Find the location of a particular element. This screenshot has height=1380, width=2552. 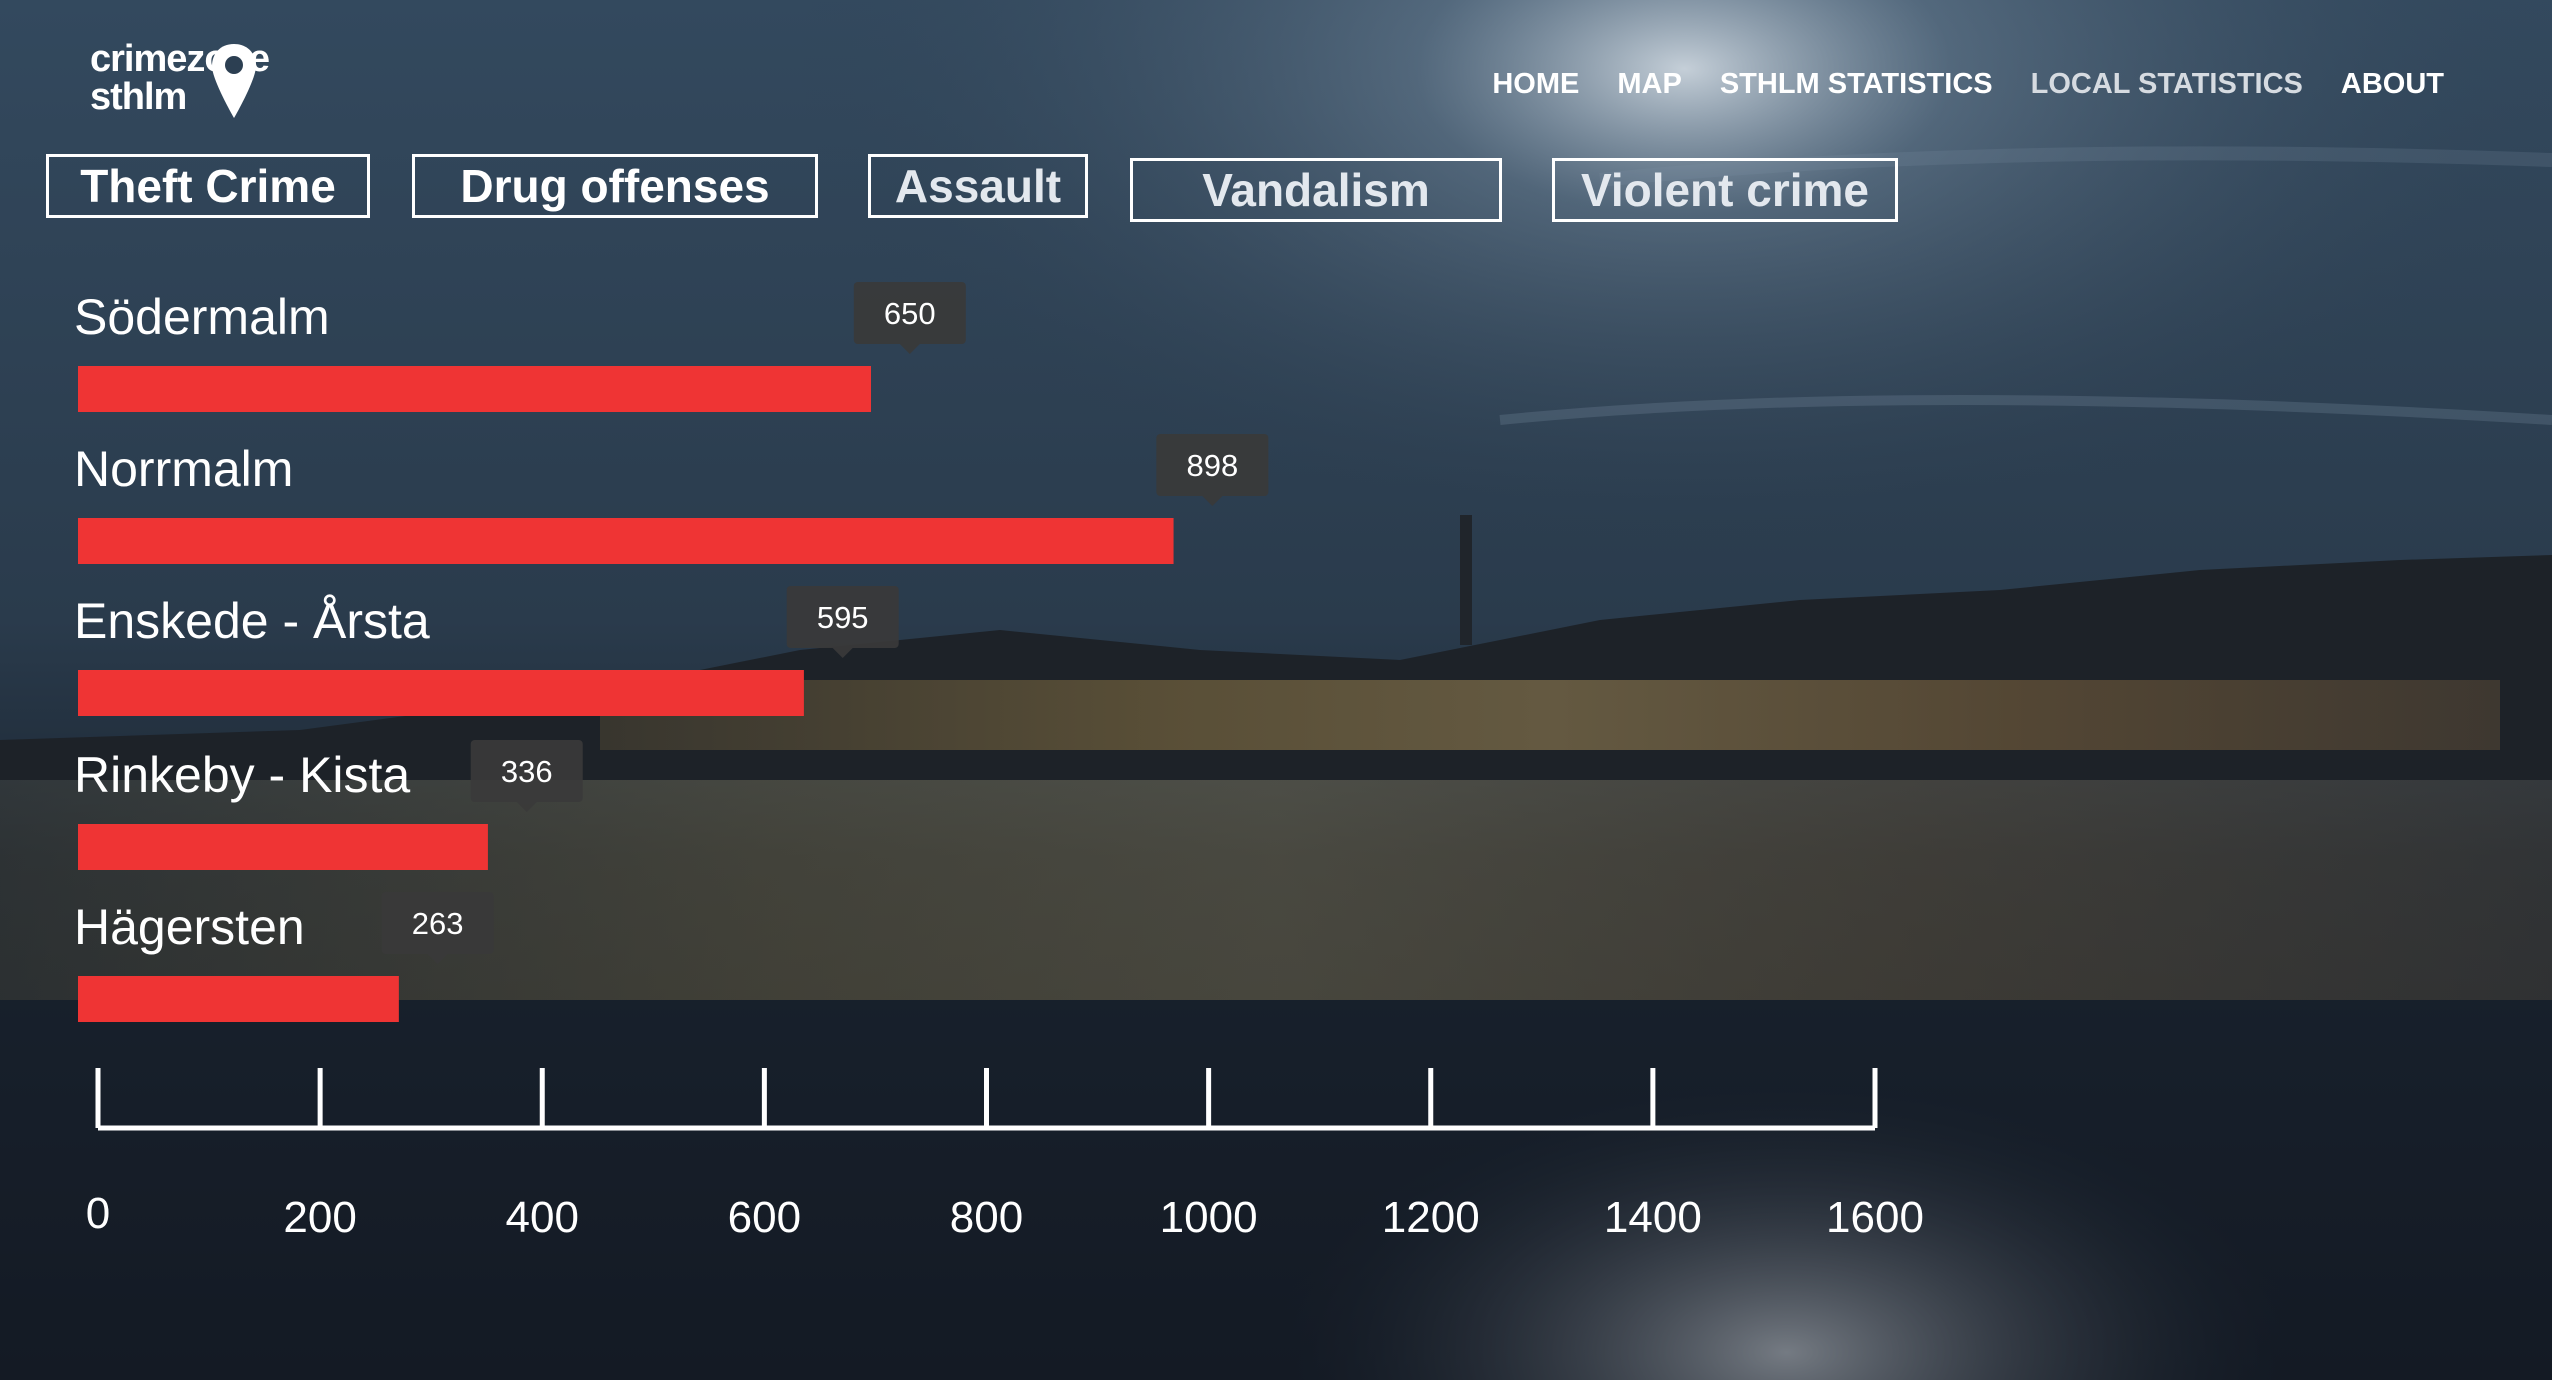

category-label: Enskede - Årsta is located at coordinates (252, 621).